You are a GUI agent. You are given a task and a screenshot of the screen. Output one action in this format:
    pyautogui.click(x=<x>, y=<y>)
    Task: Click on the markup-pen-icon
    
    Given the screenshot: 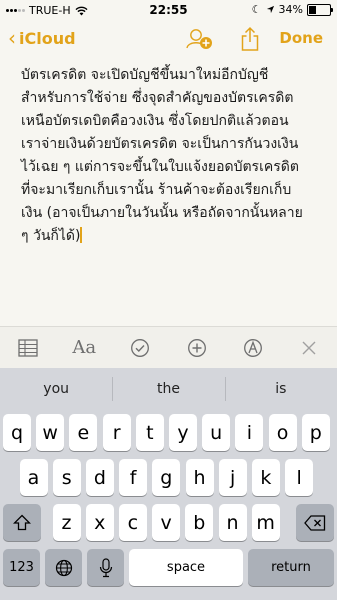 What is the action you would take?
    pyautogui.click(x=252, y=347)
    